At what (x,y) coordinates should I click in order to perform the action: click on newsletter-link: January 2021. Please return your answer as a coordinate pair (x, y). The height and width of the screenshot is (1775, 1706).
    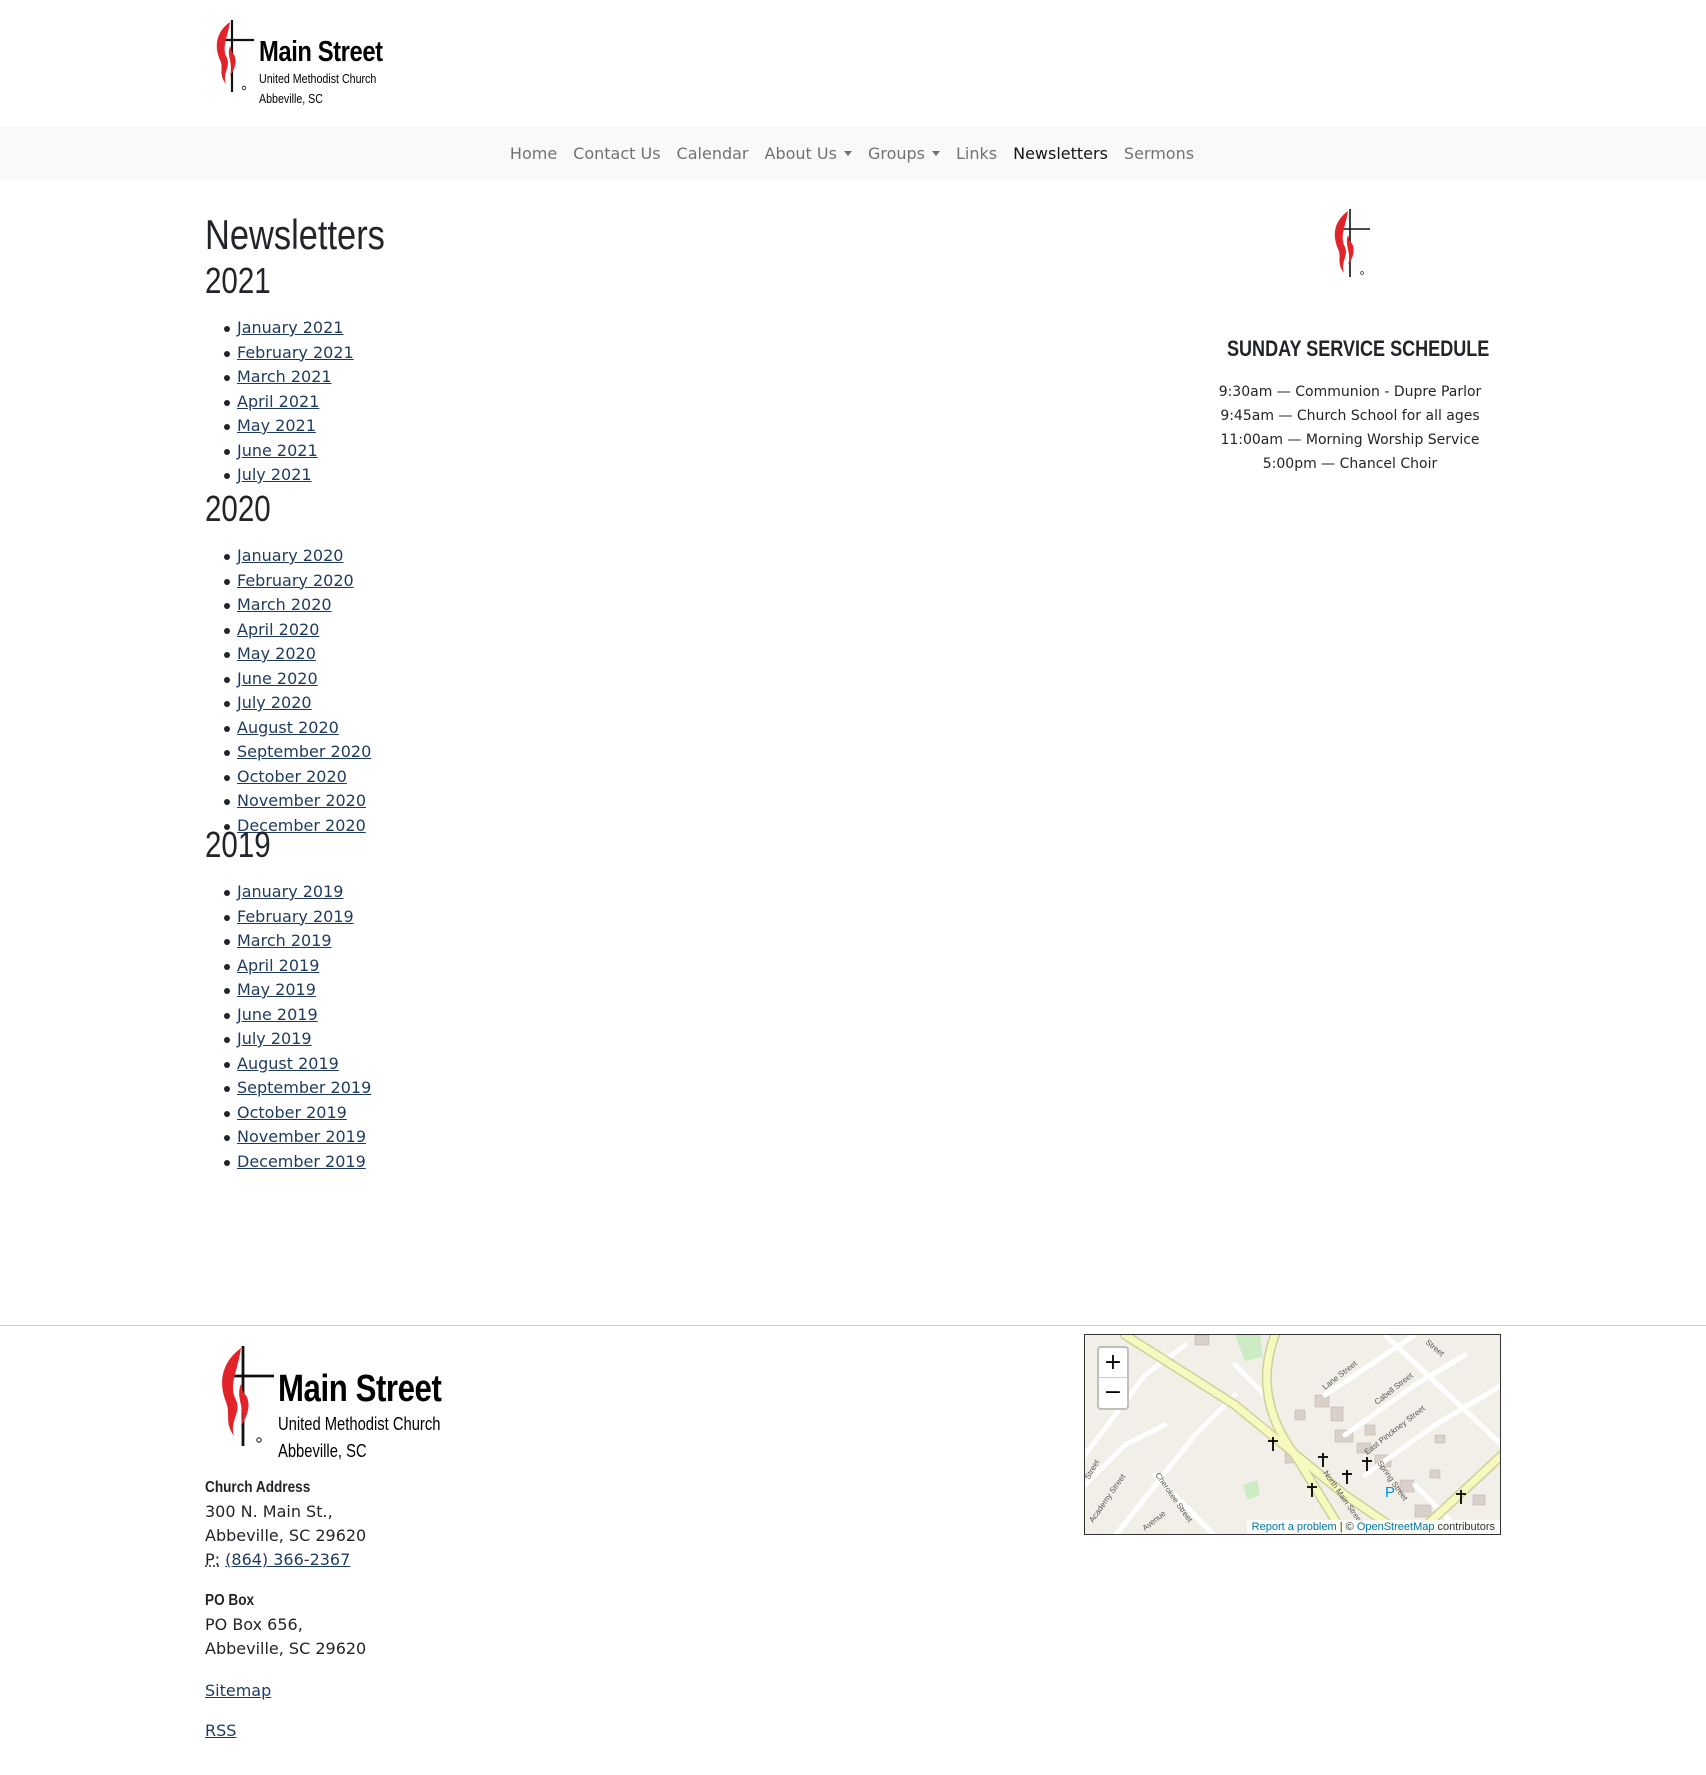
    Looking at the image, I should click on (290, 327).